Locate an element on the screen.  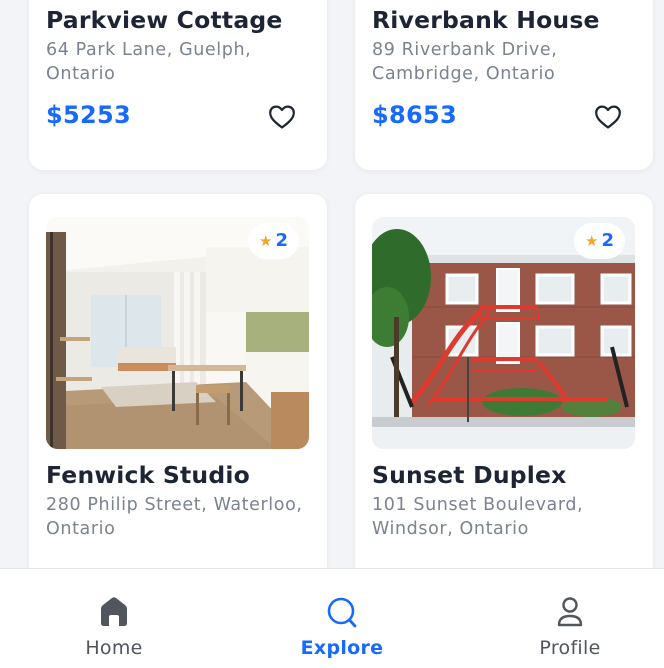
listing-title: Riverbank House is located at coordinates (486, 20).